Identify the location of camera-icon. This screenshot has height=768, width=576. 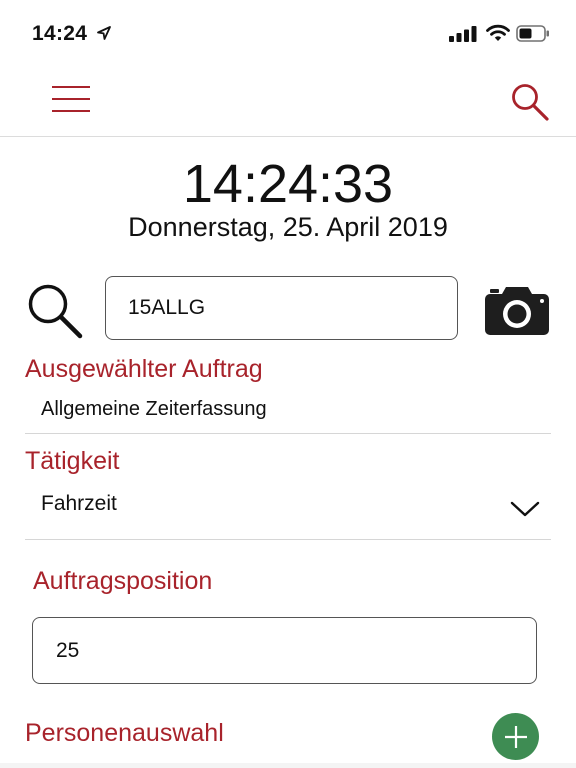
(517, 310).